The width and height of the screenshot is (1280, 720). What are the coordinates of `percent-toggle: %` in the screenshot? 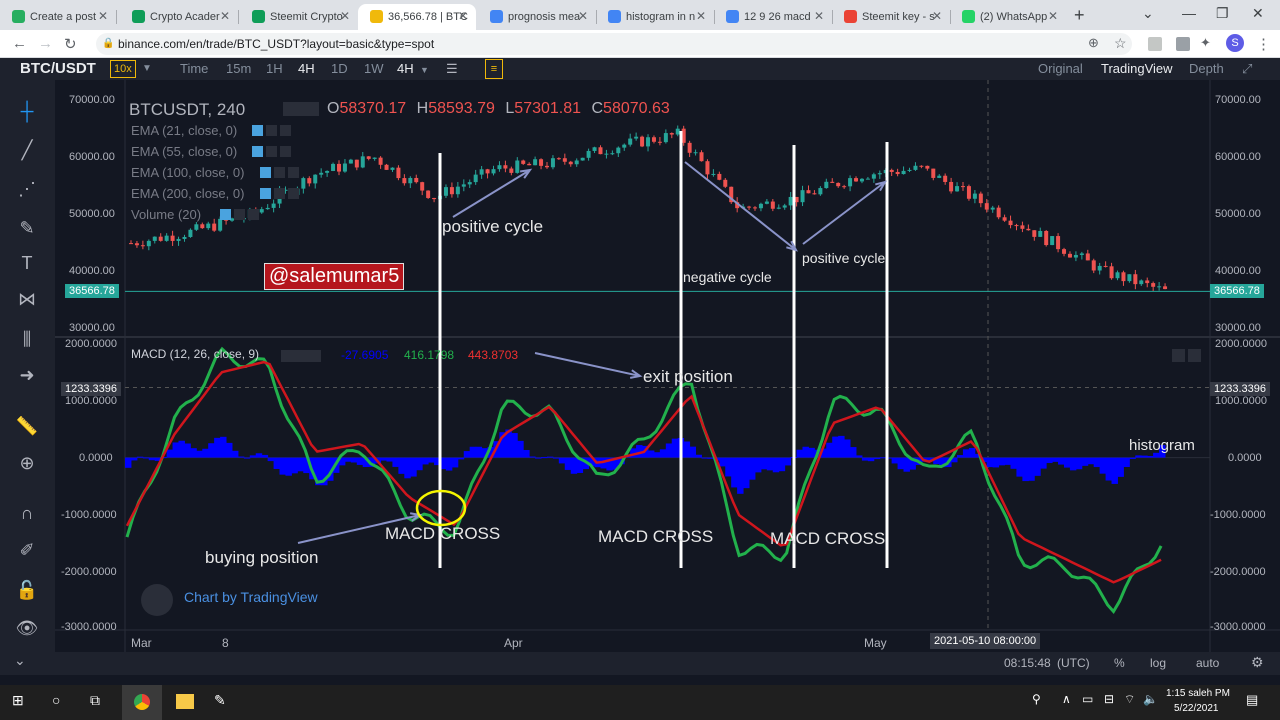 It's located at (1119, 663).